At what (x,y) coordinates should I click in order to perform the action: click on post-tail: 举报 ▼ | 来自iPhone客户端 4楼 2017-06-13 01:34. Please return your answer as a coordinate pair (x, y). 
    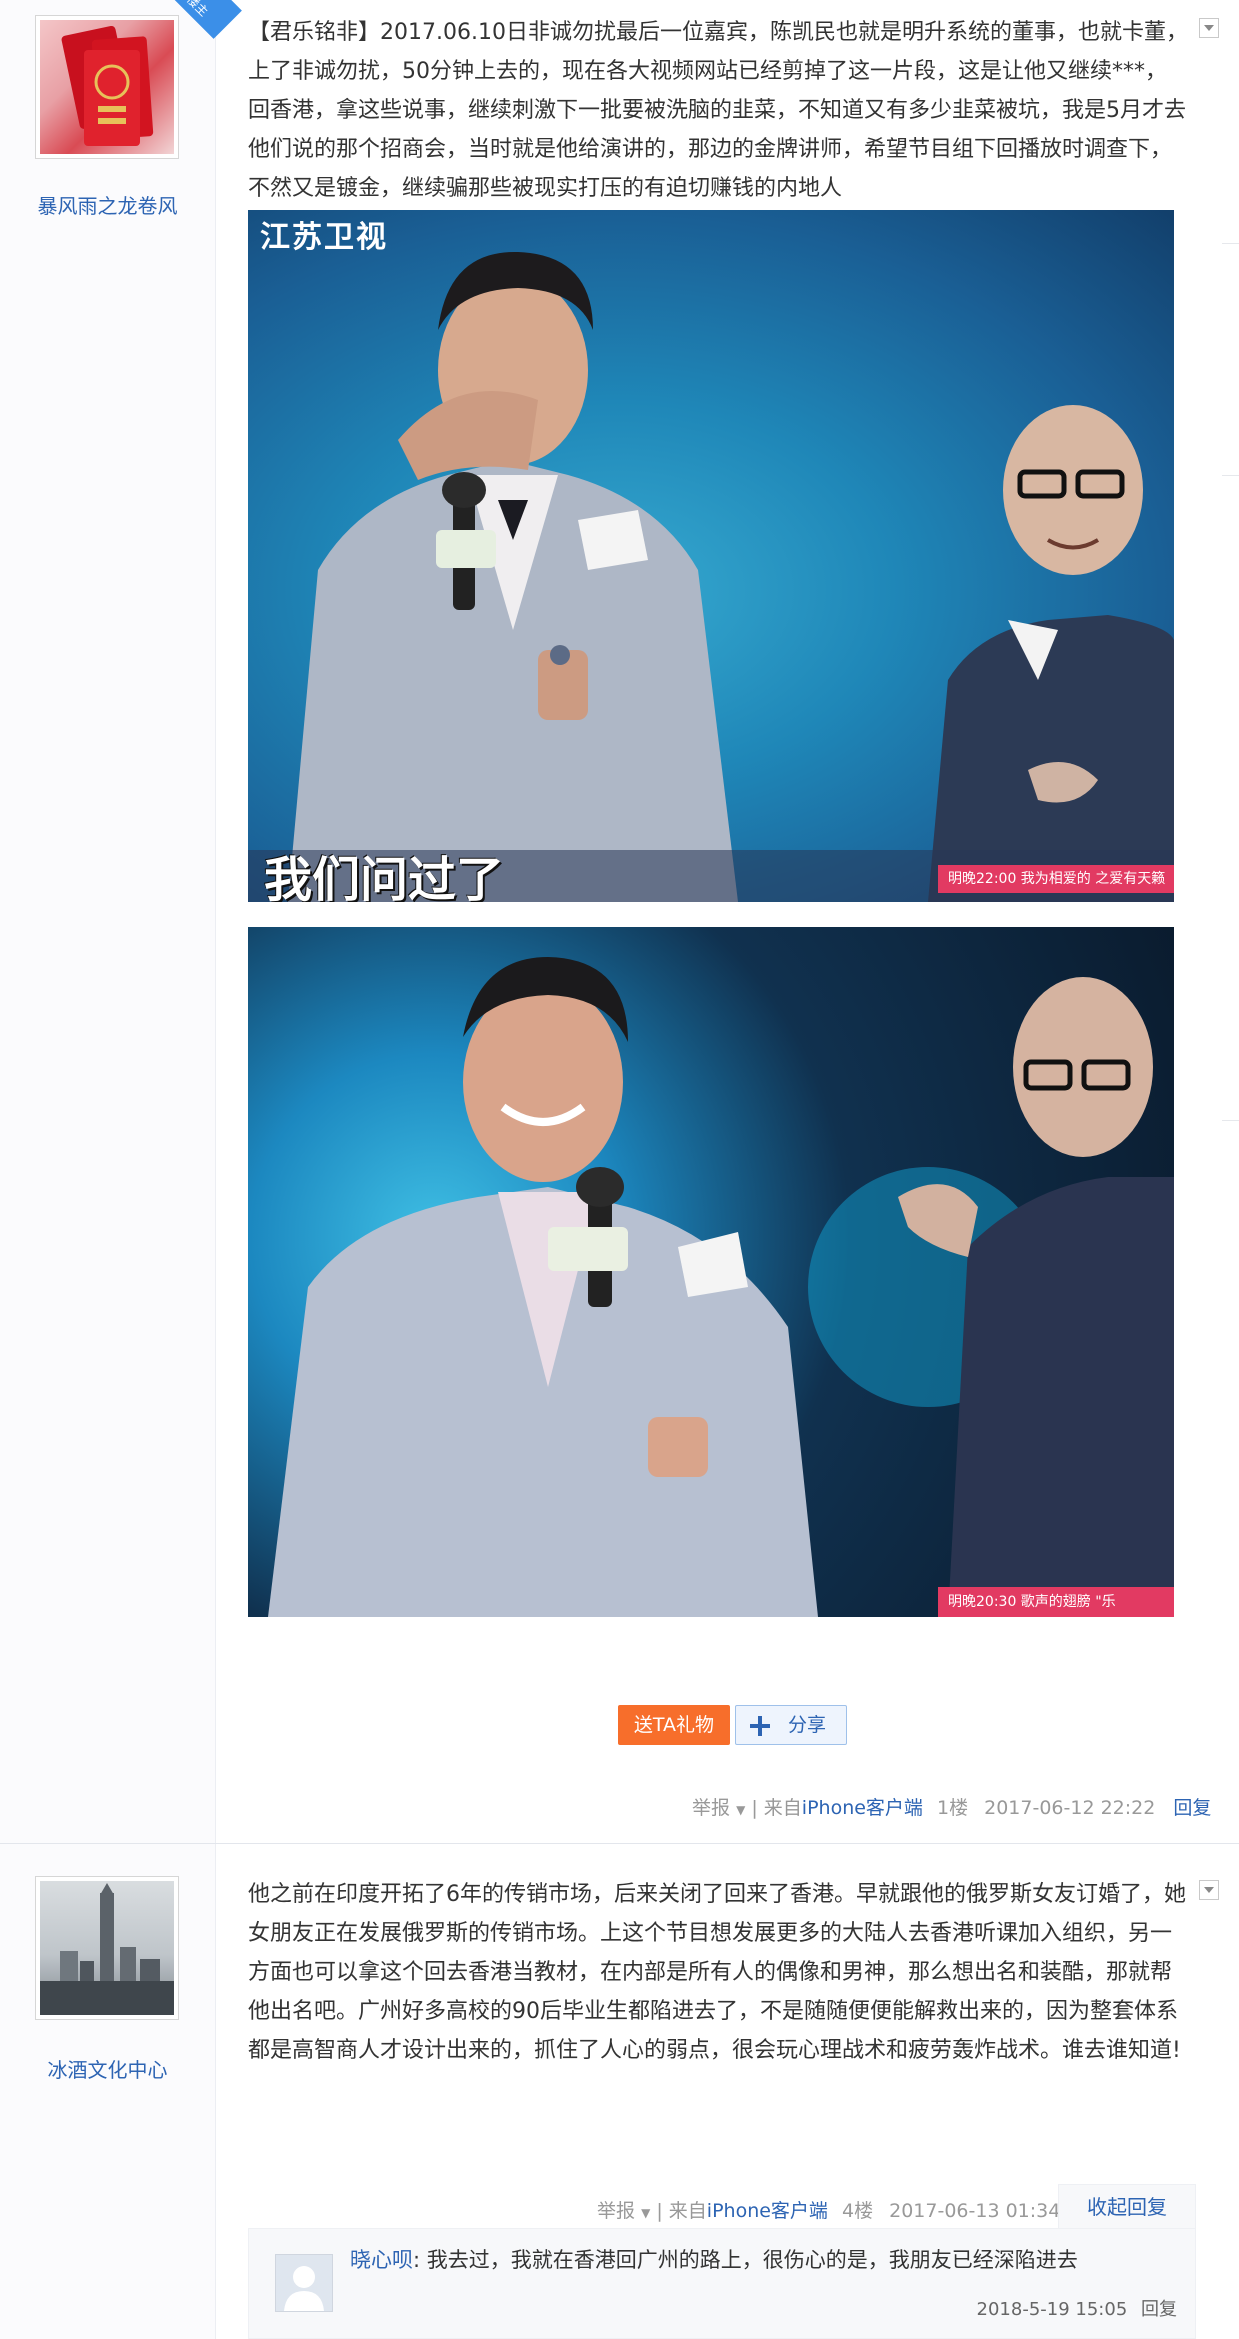
    Looking at the image, I should click on (828, 2209).